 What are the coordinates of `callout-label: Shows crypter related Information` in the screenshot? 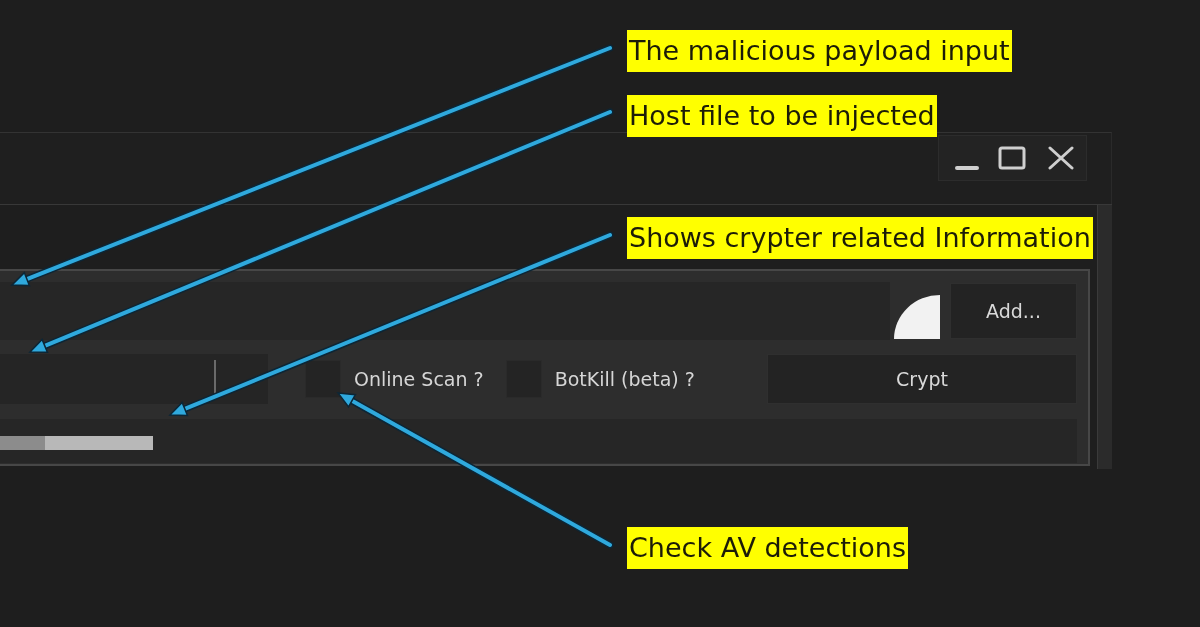 It's located at (860, 238).